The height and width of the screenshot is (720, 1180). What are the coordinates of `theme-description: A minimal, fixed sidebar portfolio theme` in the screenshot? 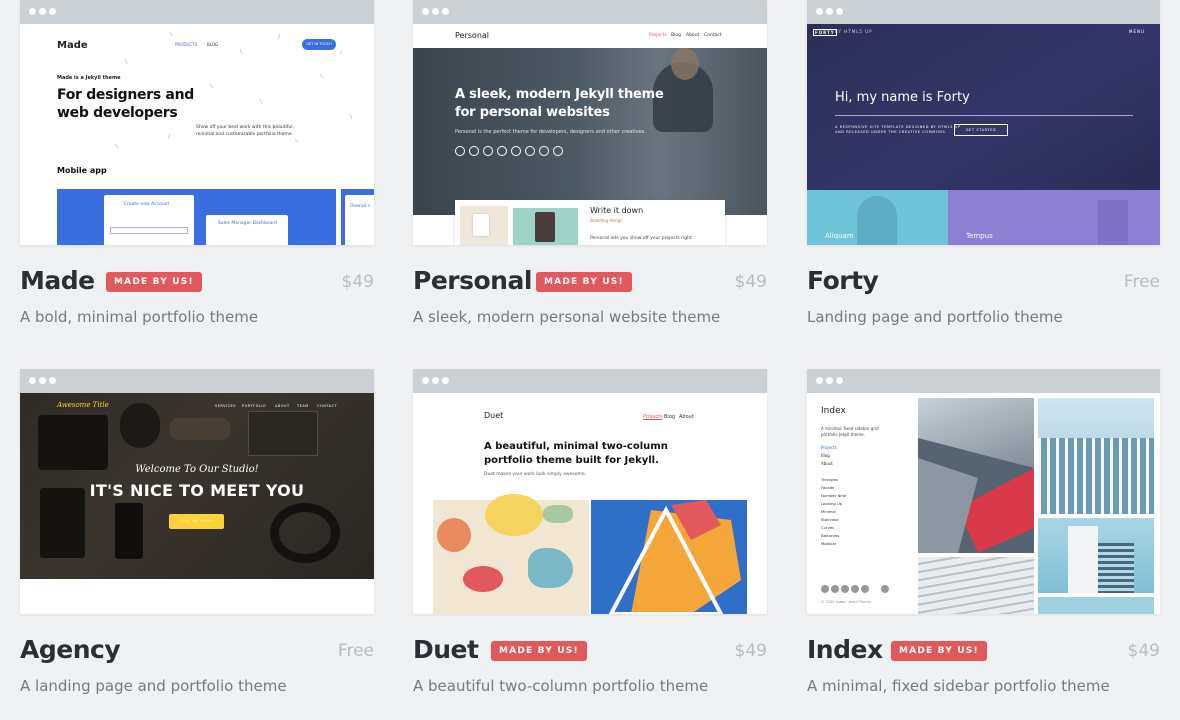 It's located at (958, 686).